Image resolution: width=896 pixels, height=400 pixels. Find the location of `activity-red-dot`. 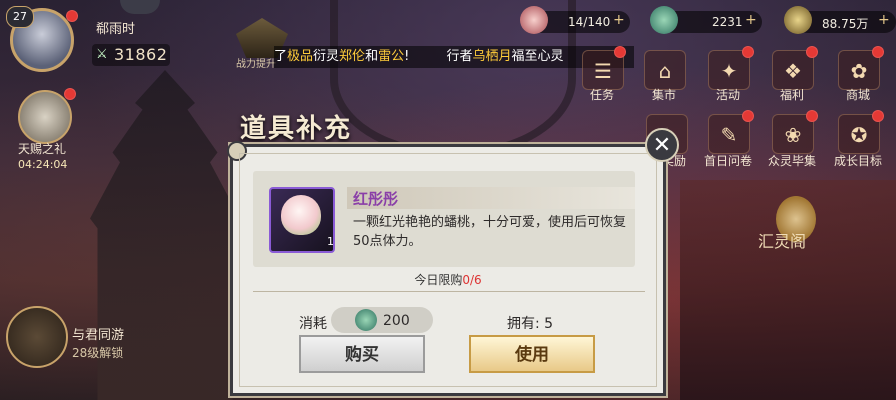

activity-red-dot is located at coordinates (748, 52).